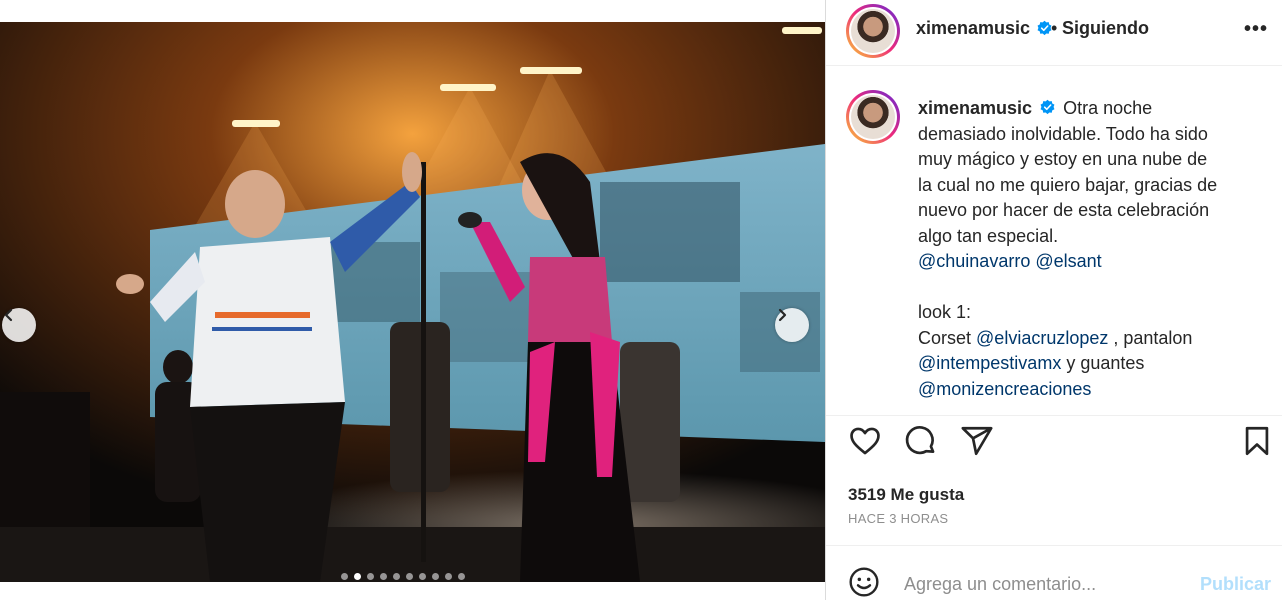 The height and width of the screenshot is (600, 1282). I want to click on caption-verified-icon, so click(1047, 107).